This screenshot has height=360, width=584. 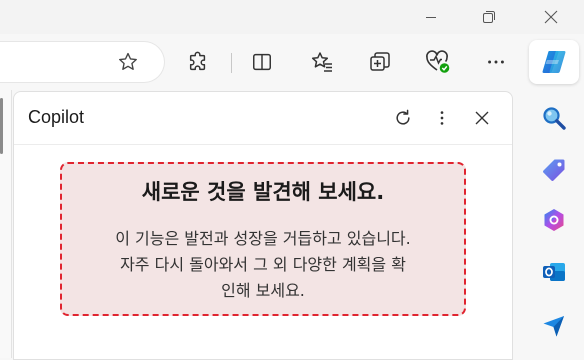 I want to click on page-scrollbar, so click(x=1, y=126).